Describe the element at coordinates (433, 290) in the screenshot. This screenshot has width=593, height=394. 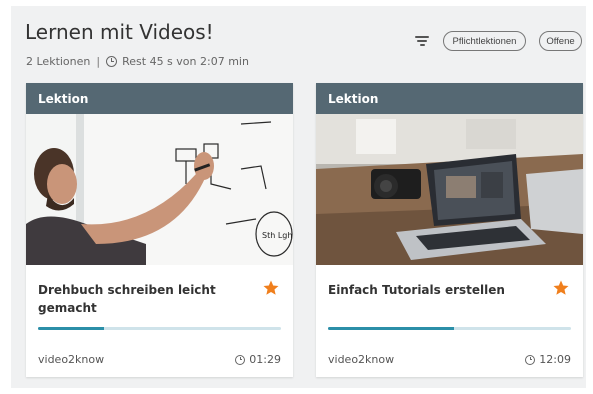
I see `lesson-title: Einfach Tutorials erstellen` at that location.